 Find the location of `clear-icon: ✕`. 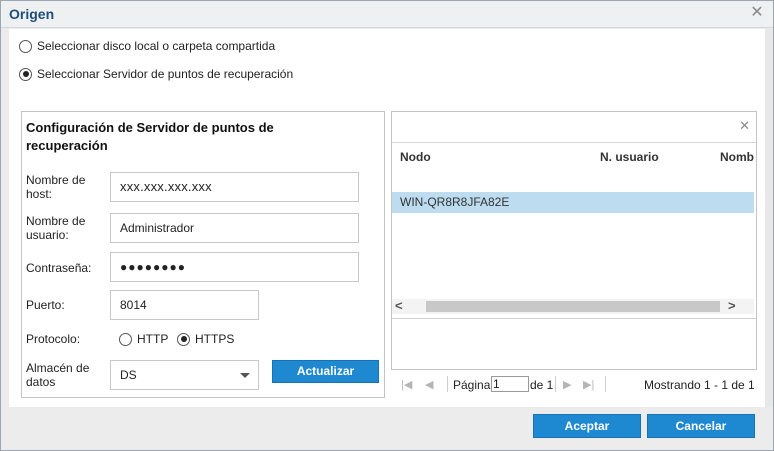

clear-icon: ✕ is located at coordinates (744, 126).